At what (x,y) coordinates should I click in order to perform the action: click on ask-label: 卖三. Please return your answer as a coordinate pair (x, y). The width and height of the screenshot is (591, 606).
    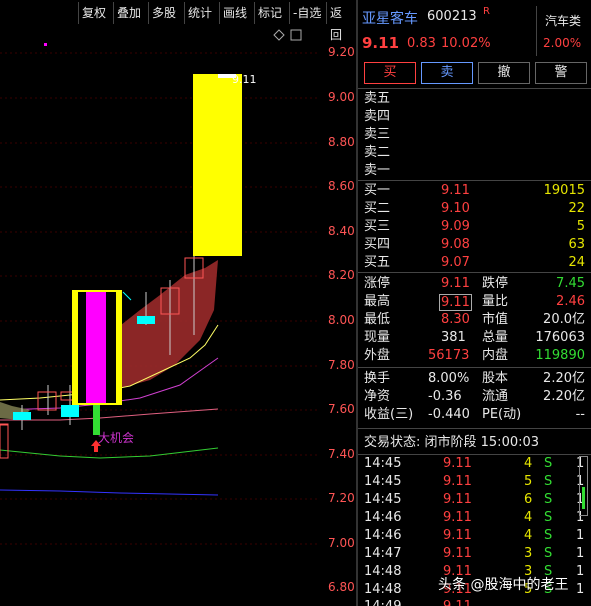
    Looking at the image, I should click on (377, 134).